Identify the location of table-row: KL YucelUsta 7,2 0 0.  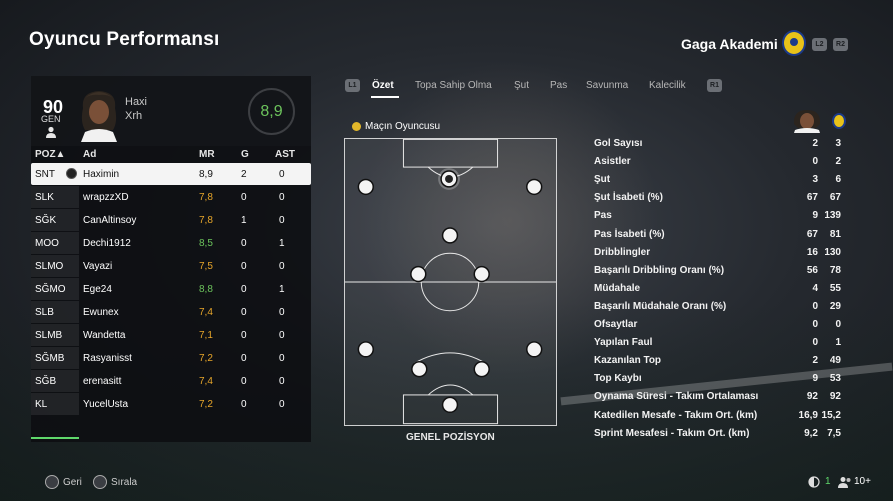
(171, 404).